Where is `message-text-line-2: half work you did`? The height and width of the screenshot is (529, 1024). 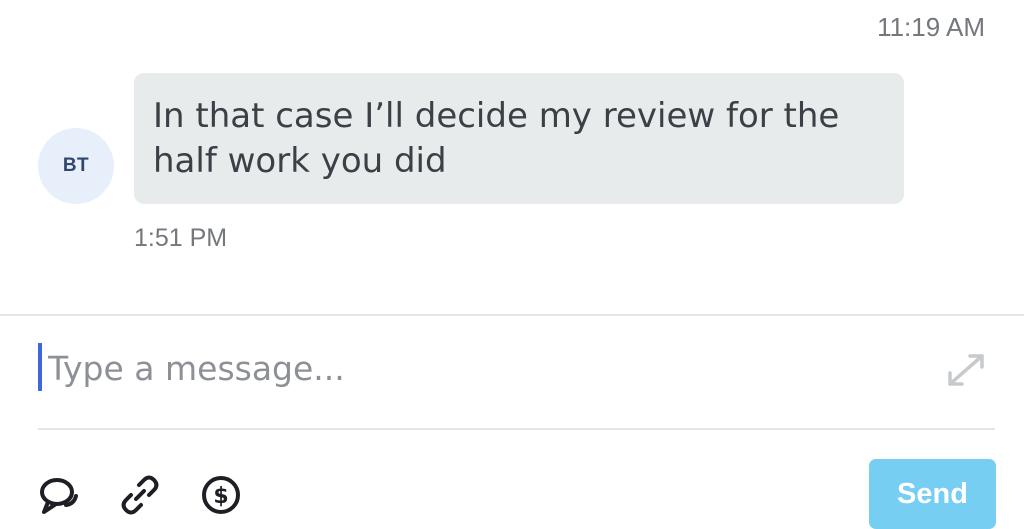 message-text-line-2: half work you did is located at coordinates (300, 161).